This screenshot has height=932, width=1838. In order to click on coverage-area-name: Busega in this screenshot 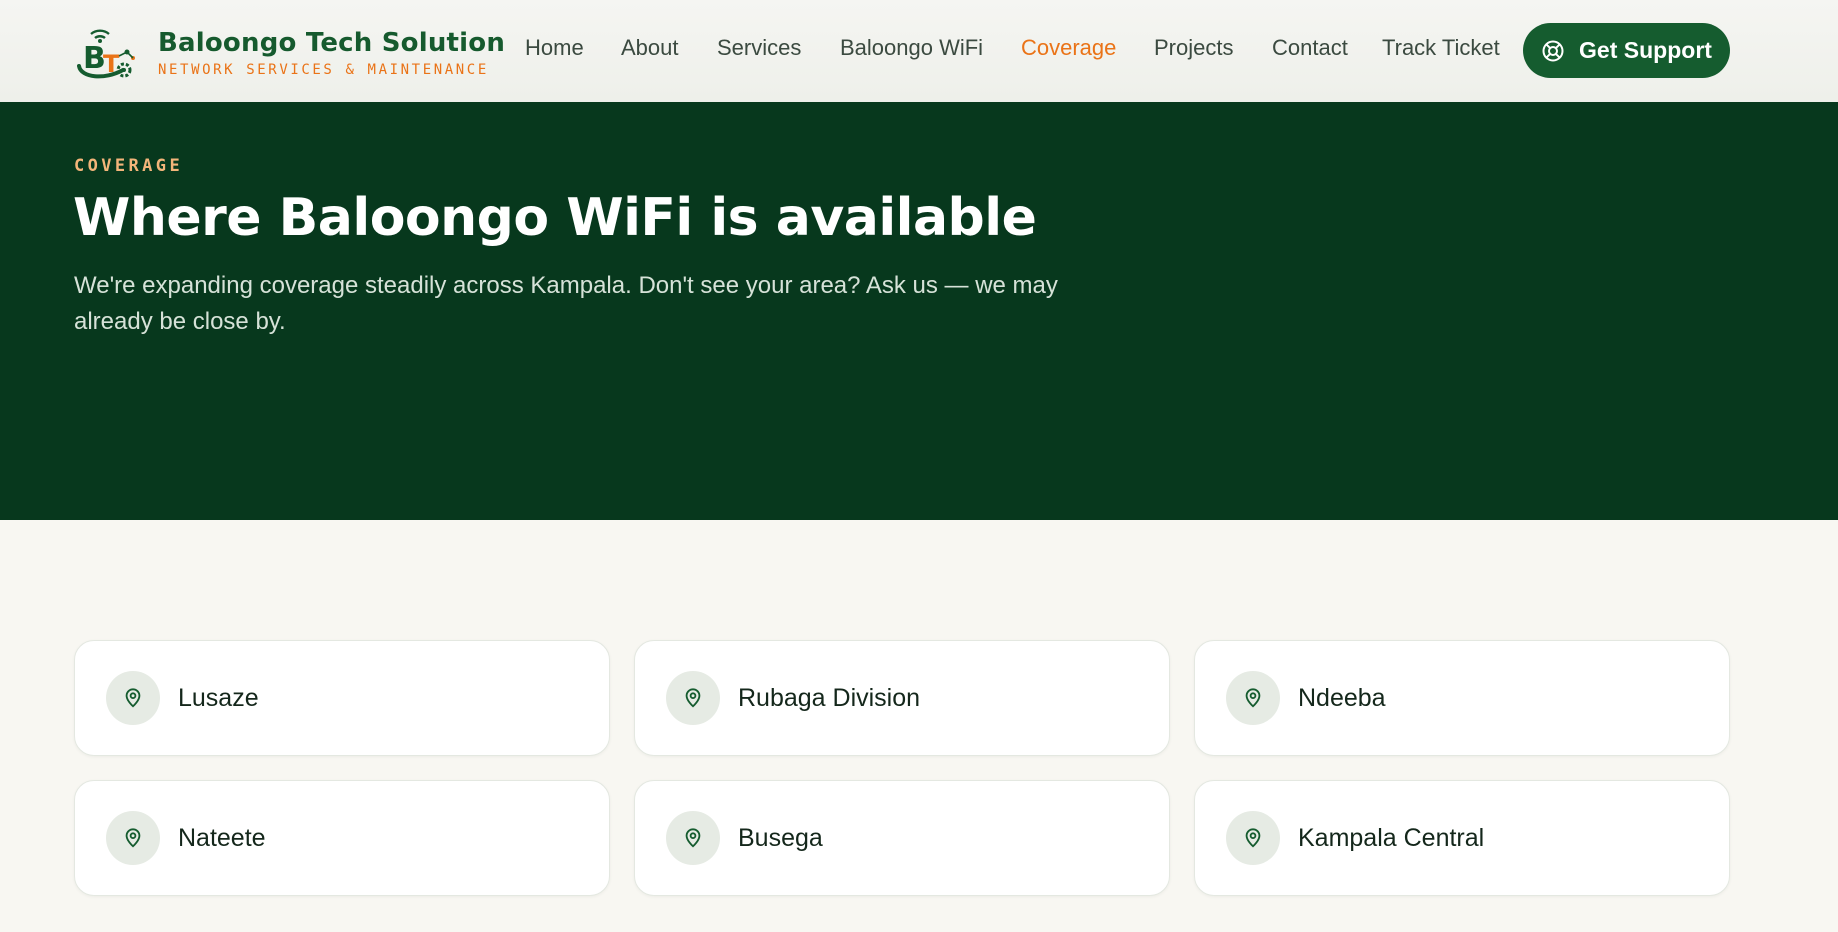, I will do `click(780, 837)`.